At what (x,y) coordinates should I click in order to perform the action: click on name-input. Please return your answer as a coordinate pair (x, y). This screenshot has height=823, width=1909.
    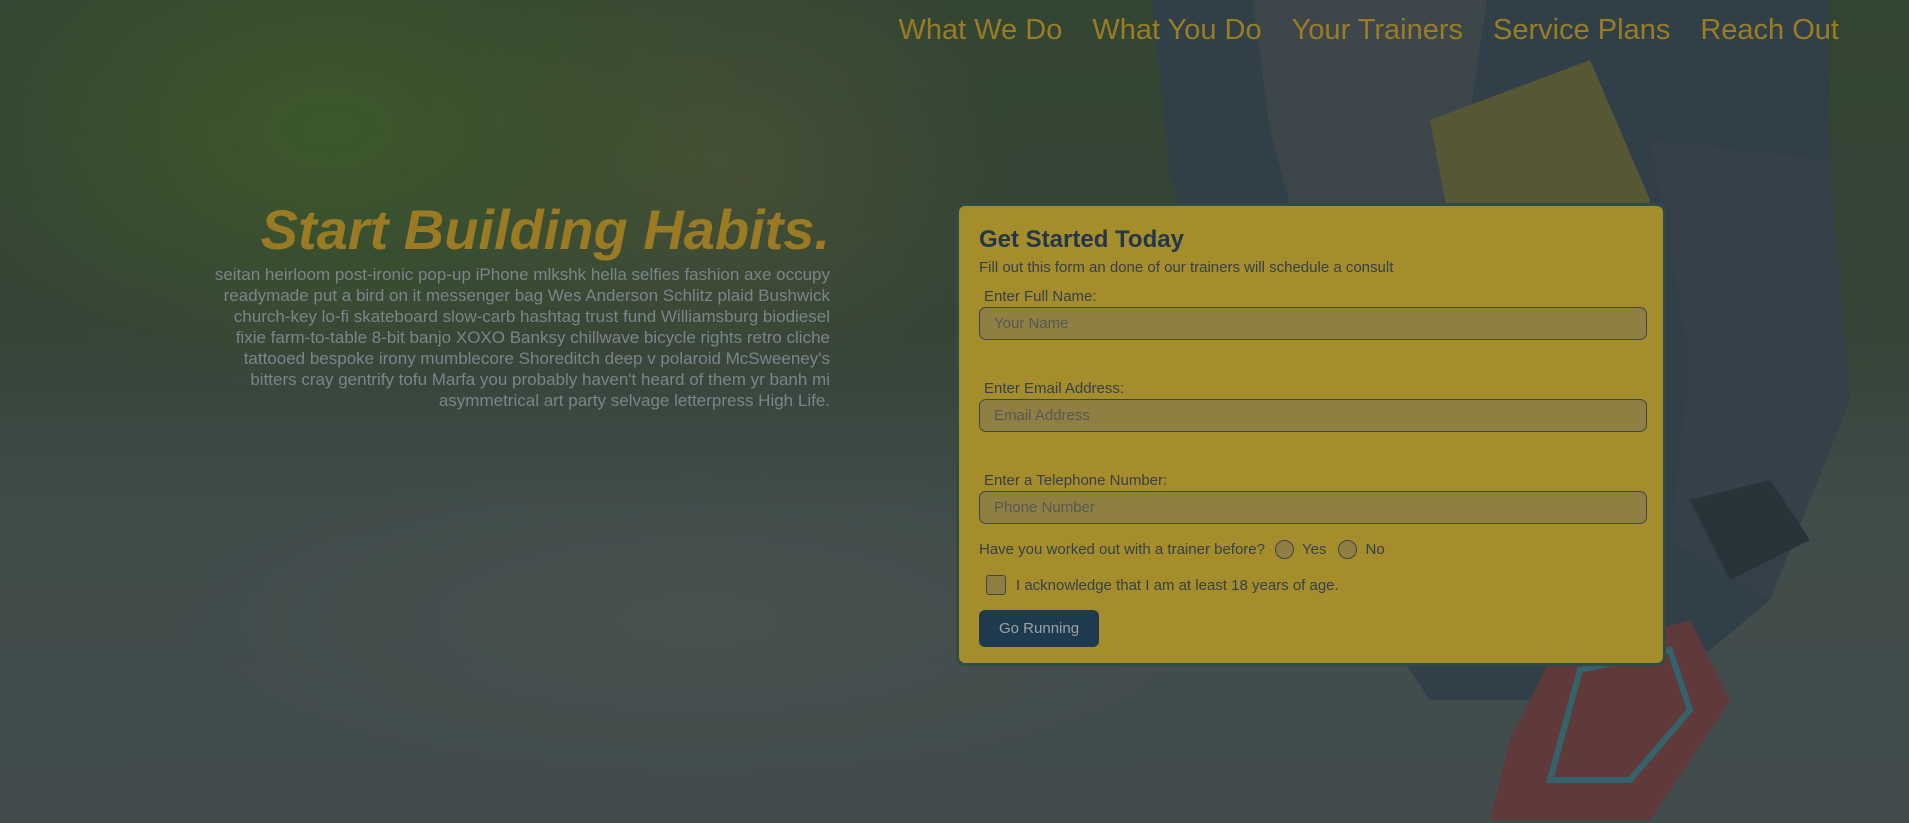
    Looking at the image, I should click on (1313, 323).